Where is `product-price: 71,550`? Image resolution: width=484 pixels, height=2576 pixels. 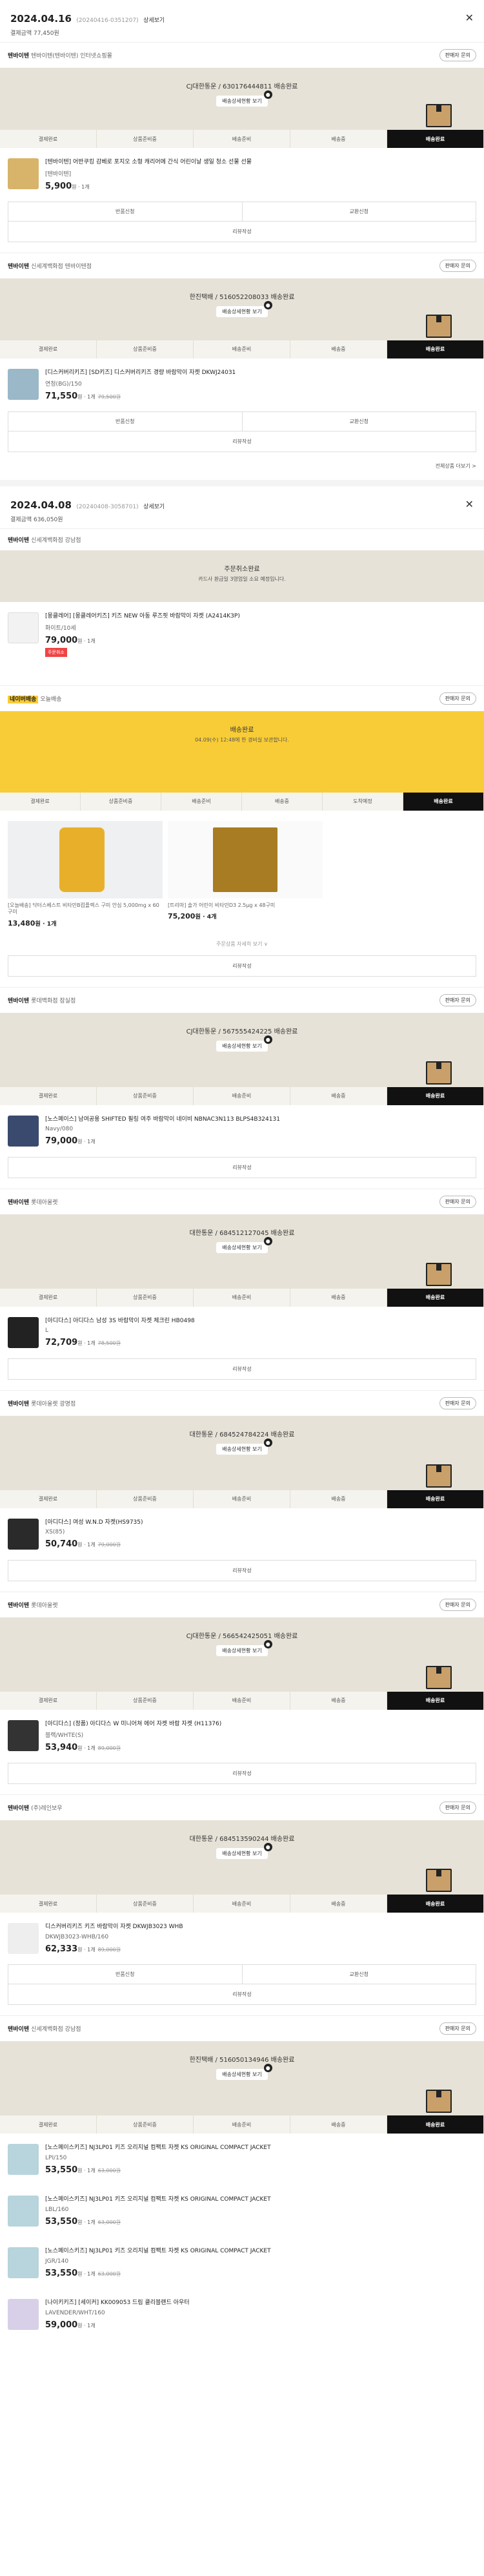
product-price: 71,550 is located at coordinates (62, 396).